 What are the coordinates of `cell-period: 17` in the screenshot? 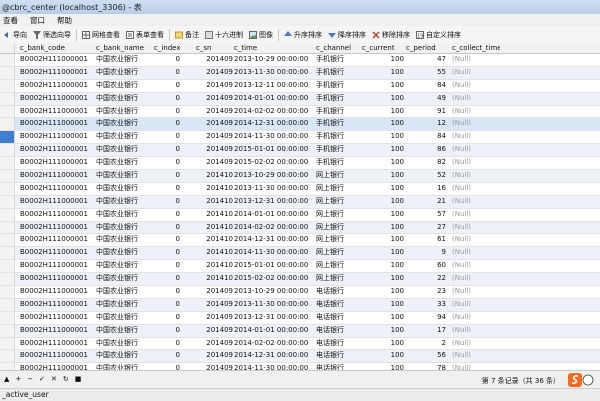 It's located at (426, 331).